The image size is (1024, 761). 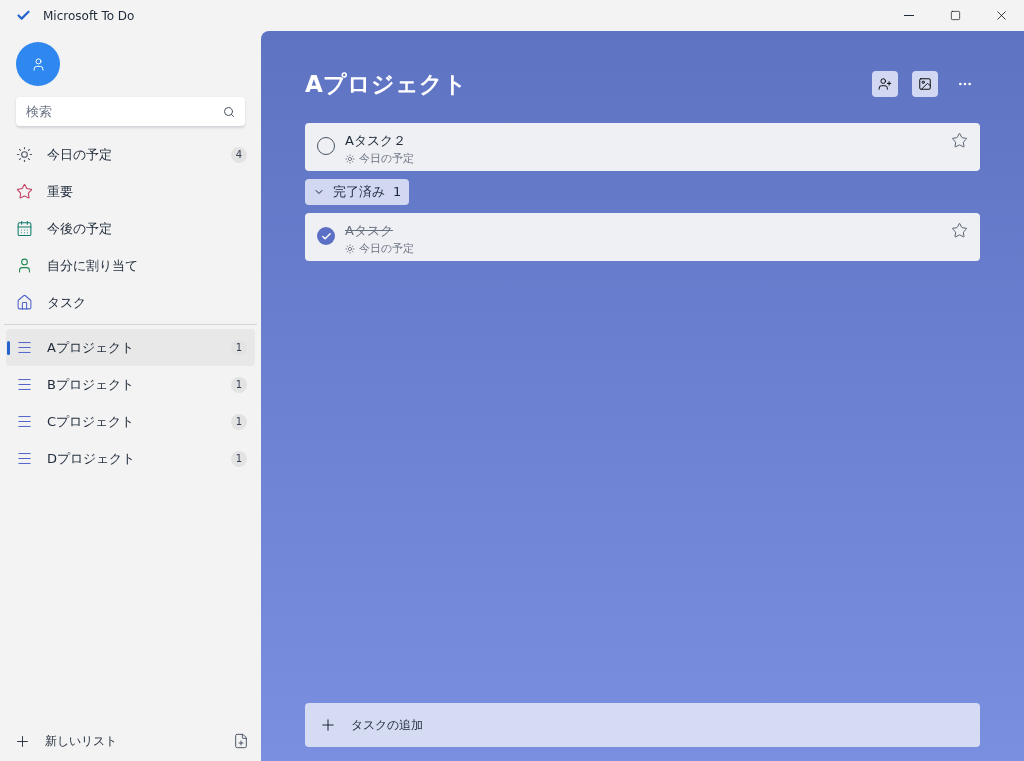 What do you see at coordinates (89, 16) in the screenshot?
I see `window-title: Microsoft To Do` at bounding box center [89, 16].